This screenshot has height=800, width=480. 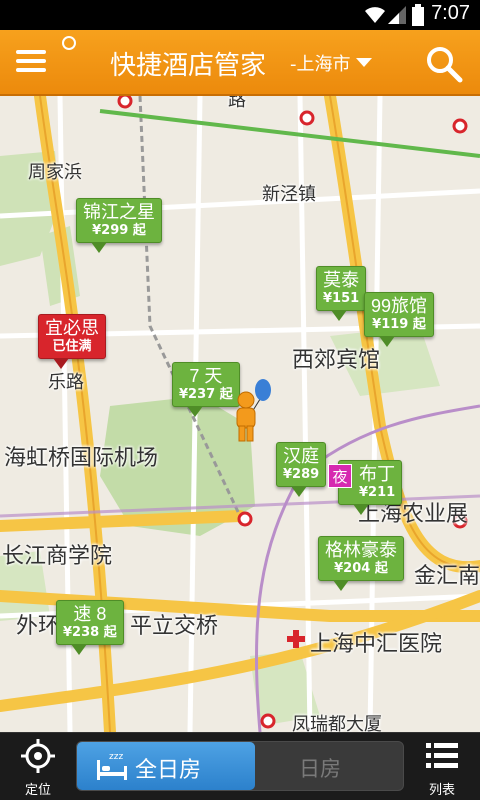 What do you see at coordinates (341, 280) in the screenshot?
I see `hotel-name: 莫泰` at bounding box center [341, 280].